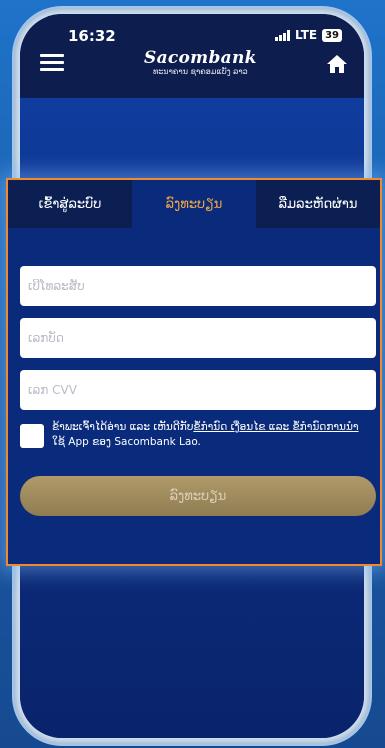  What do you see at coordinates (337, 64) in the screenshot?
I see `home-icon` at bounding box center [337, 64].